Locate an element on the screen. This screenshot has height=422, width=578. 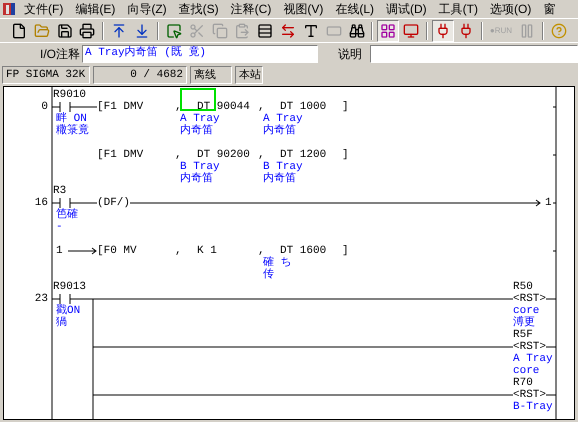
new-file-icon is located at coordinates (18, 30).